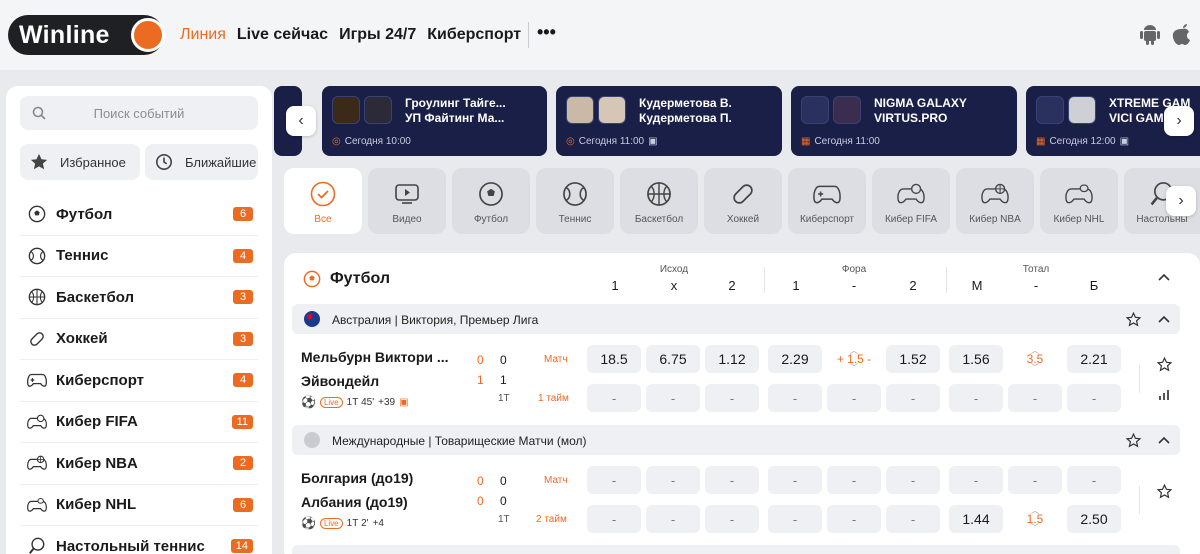 This screenshot has width=1200, height=554. I want to click on tab-cyber-fifa: Кибер FIFA, so click(911, 201).